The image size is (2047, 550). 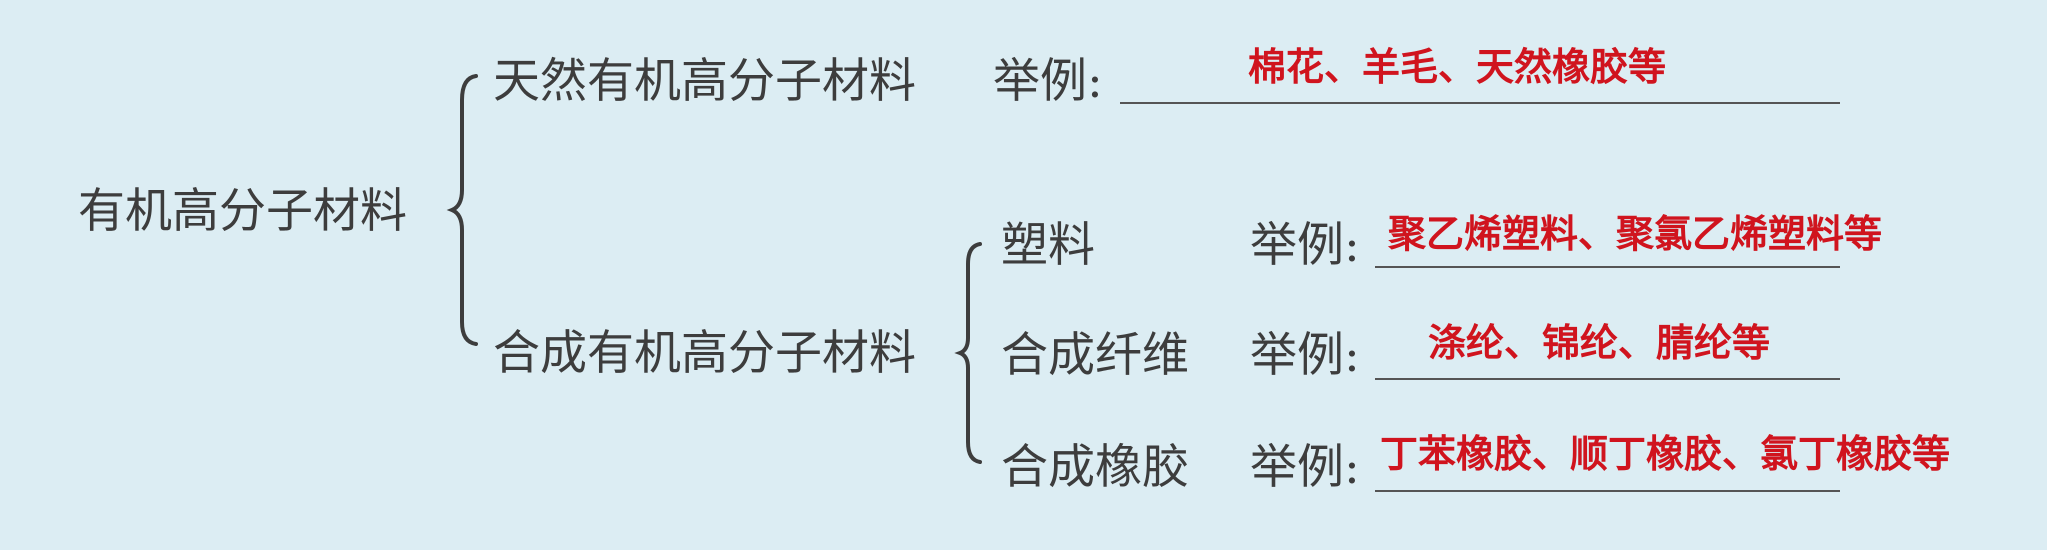 I want to click on plastic-example-prefix: 举例:, so click(x=1305, y=245).